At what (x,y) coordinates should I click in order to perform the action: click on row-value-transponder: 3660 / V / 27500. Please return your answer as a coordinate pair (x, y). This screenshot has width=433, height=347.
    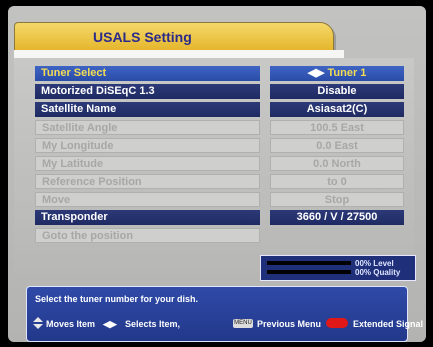
    Looking at the image, I should click on (337, 217).